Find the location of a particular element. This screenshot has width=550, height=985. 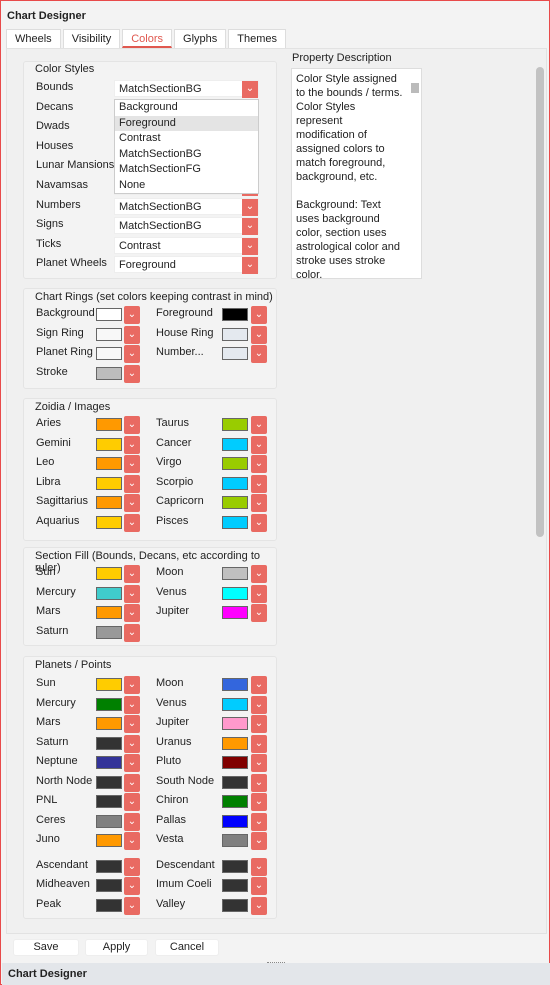

color-swatch-pisces is located at coordinates (235, 522).